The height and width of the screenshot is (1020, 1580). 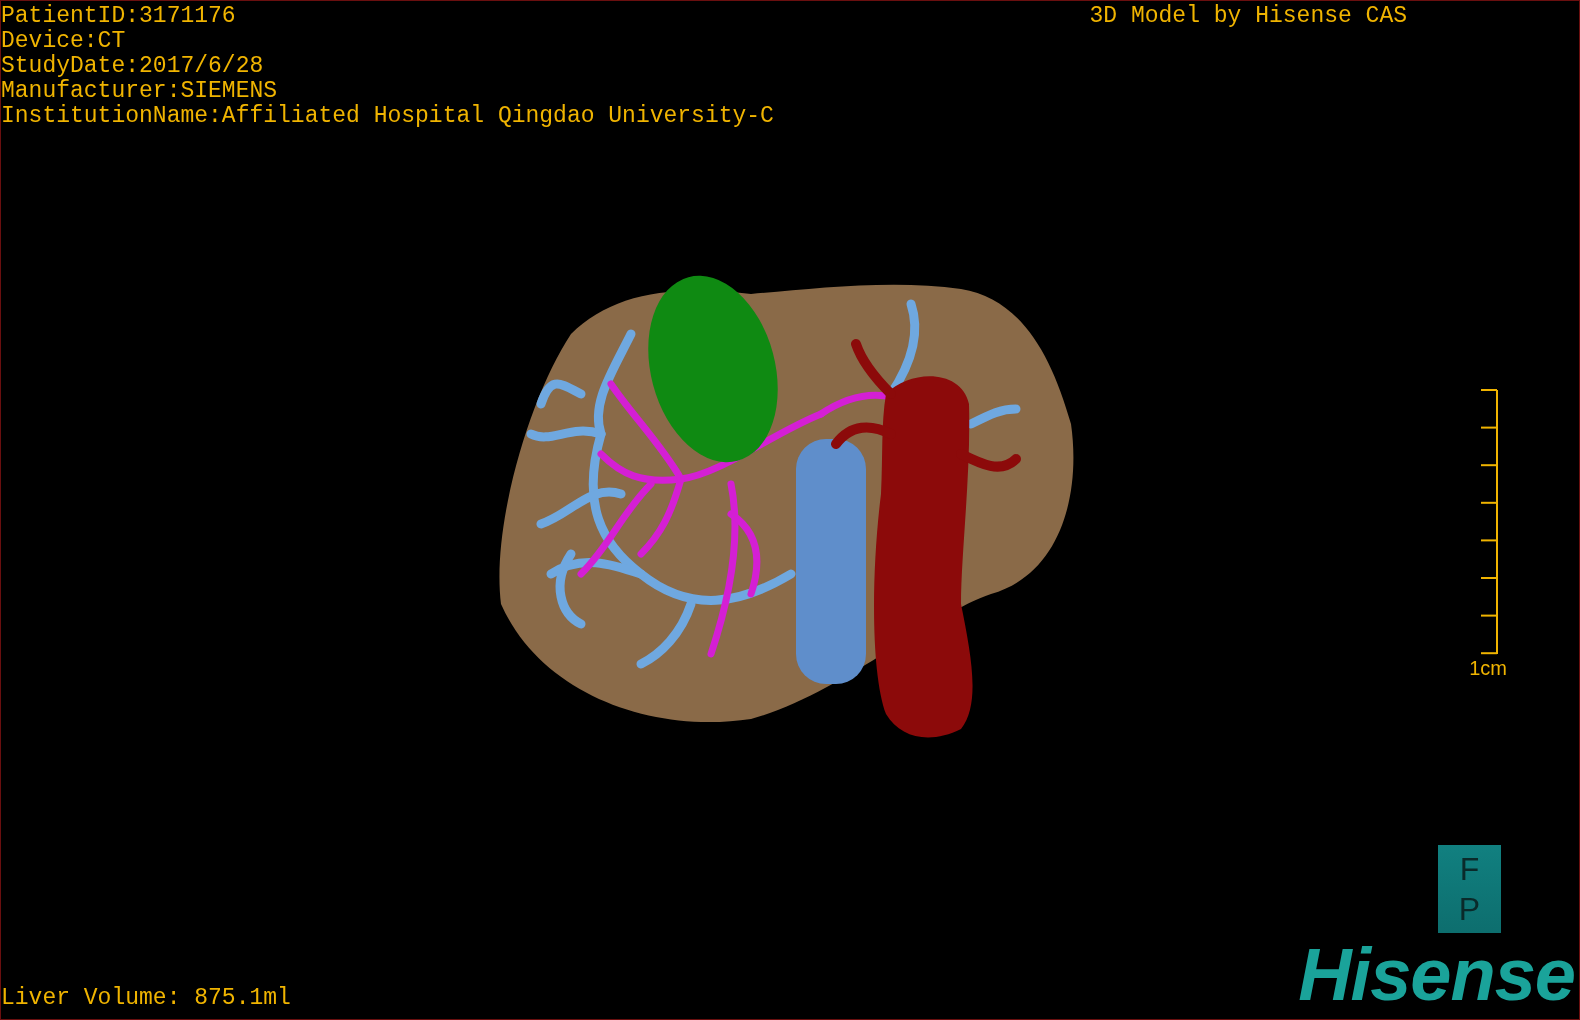 What do you see at coordinates (119, 16) in the screenshot?
I see `info-line: PatientID:3171176` at bounding box center [119, 16].